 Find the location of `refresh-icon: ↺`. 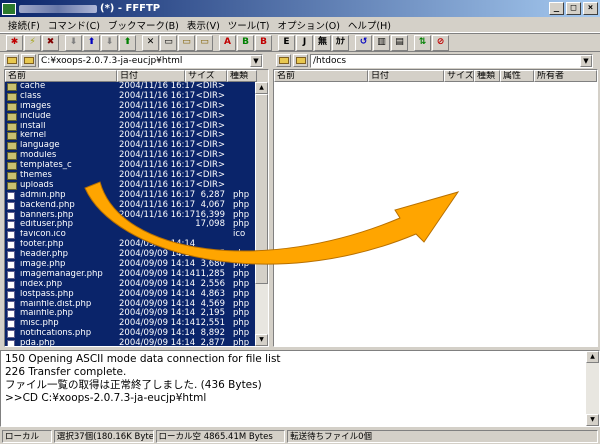

refresh-icon: ↺ is located at coordinates (363, 42).